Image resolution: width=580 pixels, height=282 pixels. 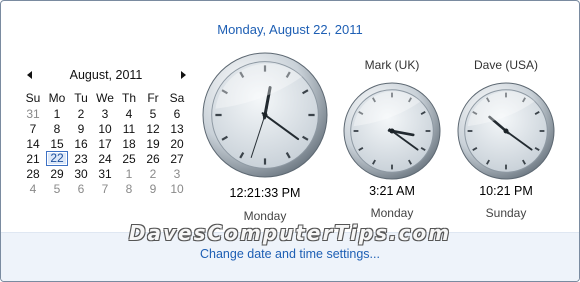 I want to click on usa-clock: Dave (USA) 10:21 PM Sunday, so click(x=506, y=141).